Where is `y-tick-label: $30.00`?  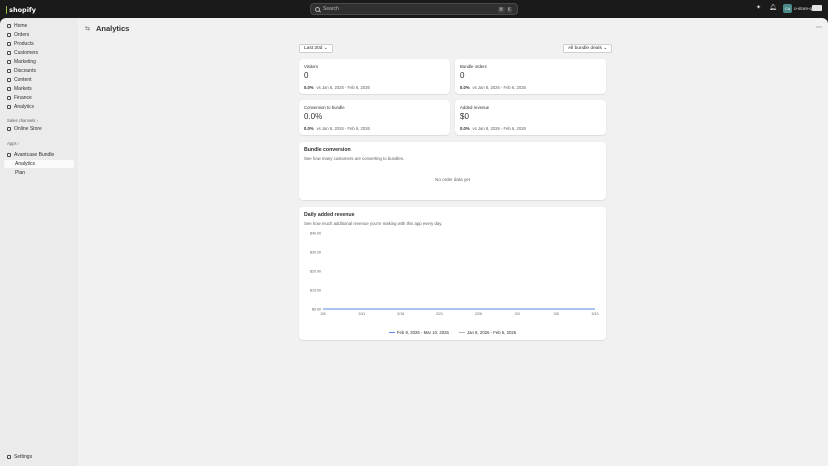 y-tick-label: $30.00 is located at coordinates (315, 253).